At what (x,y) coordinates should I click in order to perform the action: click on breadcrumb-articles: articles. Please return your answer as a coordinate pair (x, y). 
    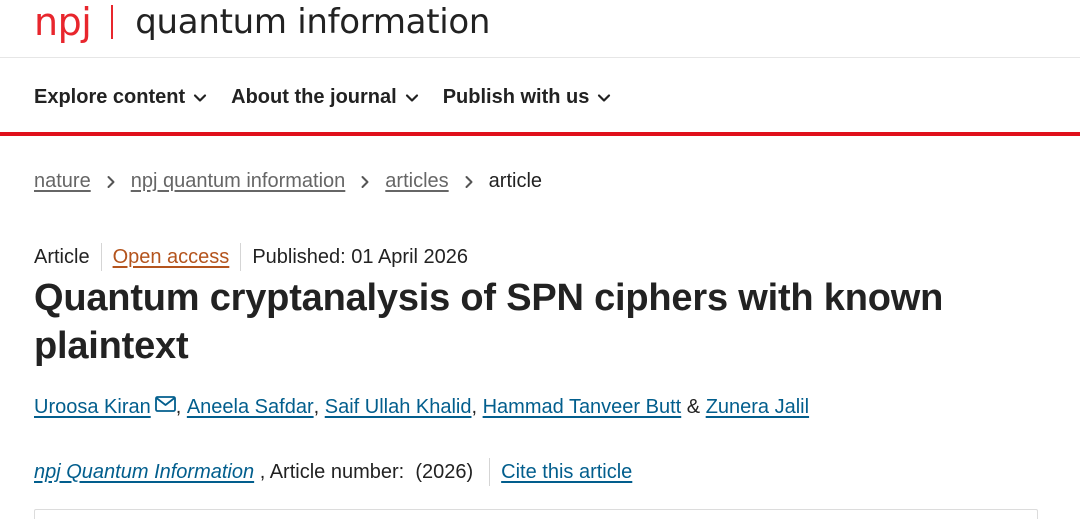
    Looking at the image, I should click on (416, 181).